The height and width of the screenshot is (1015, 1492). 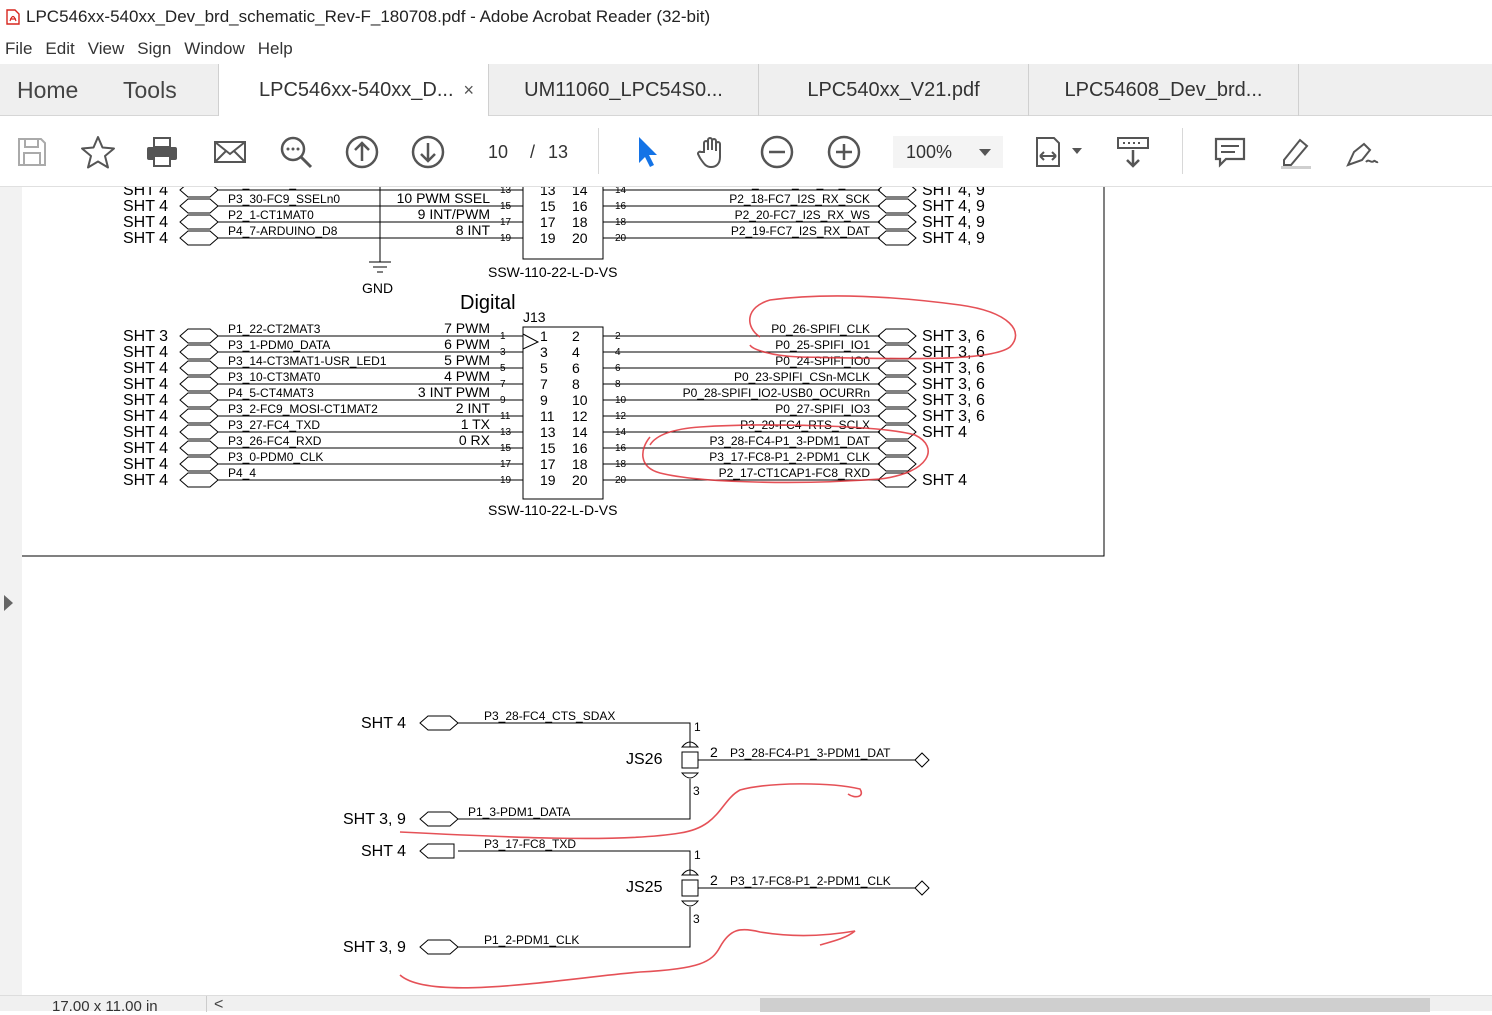 What do you see at coordinates (467, 328) in the screenshot?
I see `left-func-label: 7 PWM` at bounding box center [467, 328].